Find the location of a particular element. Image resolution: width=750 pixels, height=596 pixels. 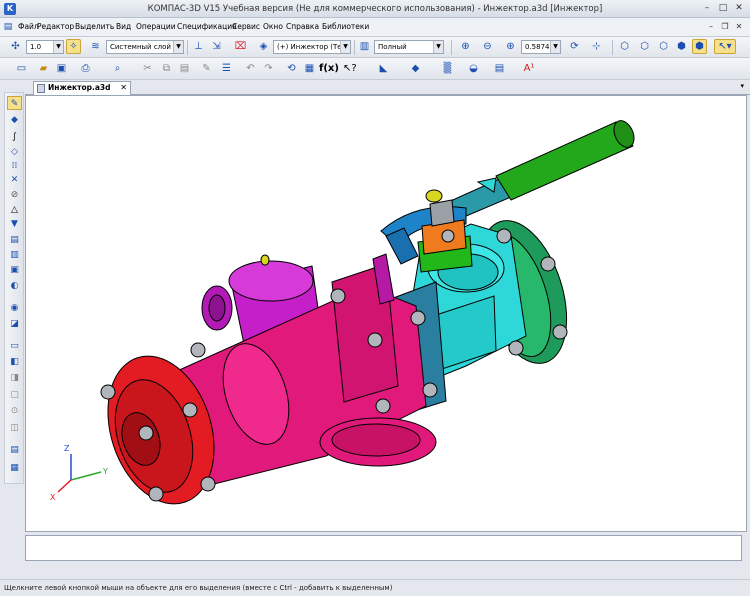

assembly-icon: ◉ is located at coordinates (14, 308).